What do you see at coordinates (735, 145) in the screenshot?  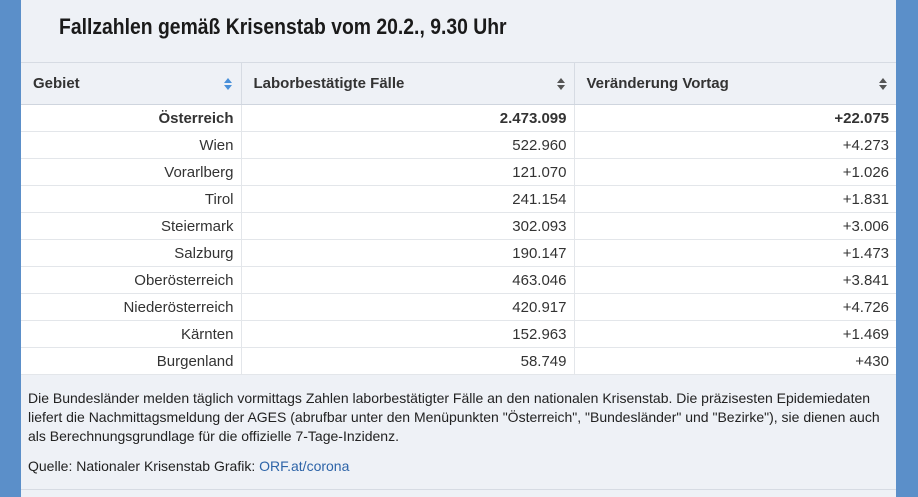 I see `cell-veraenderung: +4.273` at bounding box center [735, 145].